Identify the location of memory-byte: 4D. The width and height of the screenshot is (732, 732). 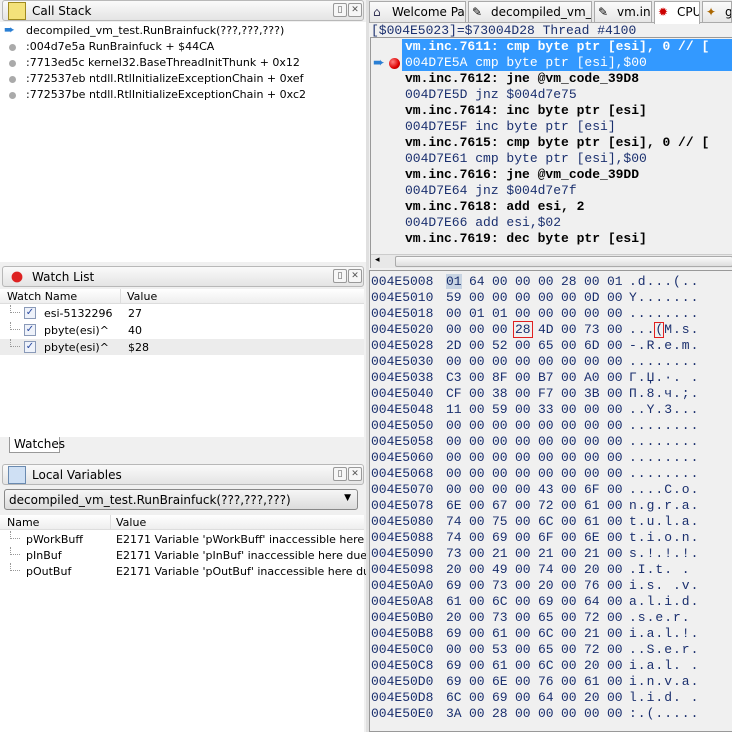
(546, 329).